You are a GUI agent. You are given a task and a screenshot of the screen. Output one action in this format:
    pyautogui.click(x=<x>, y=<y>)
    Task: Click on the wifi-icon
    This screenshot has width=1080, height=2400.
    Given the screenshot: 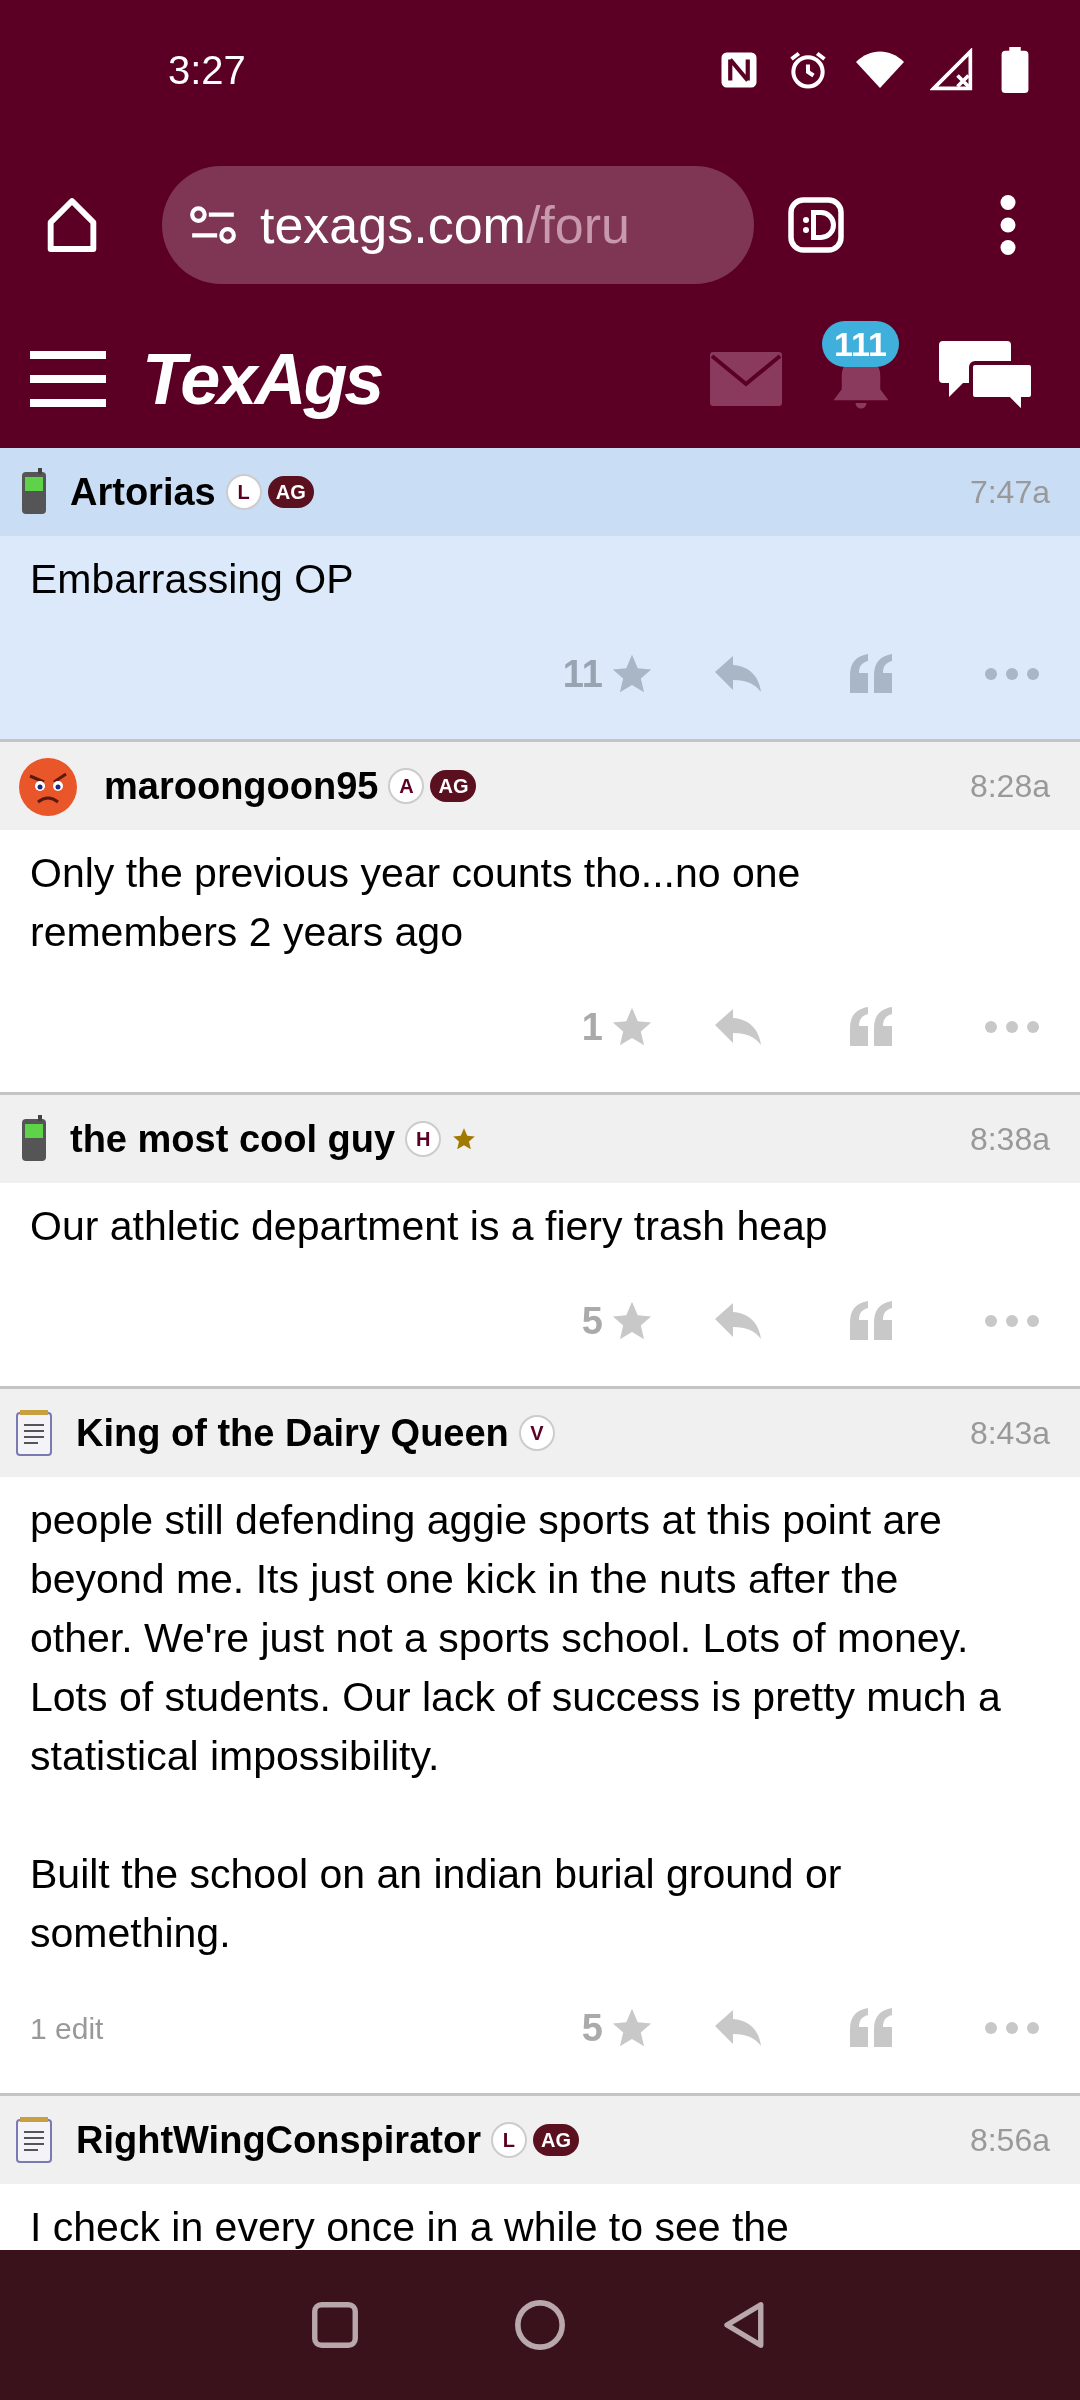 What is the action you would take?
    pyautogui.click(x=880, y=70)
    